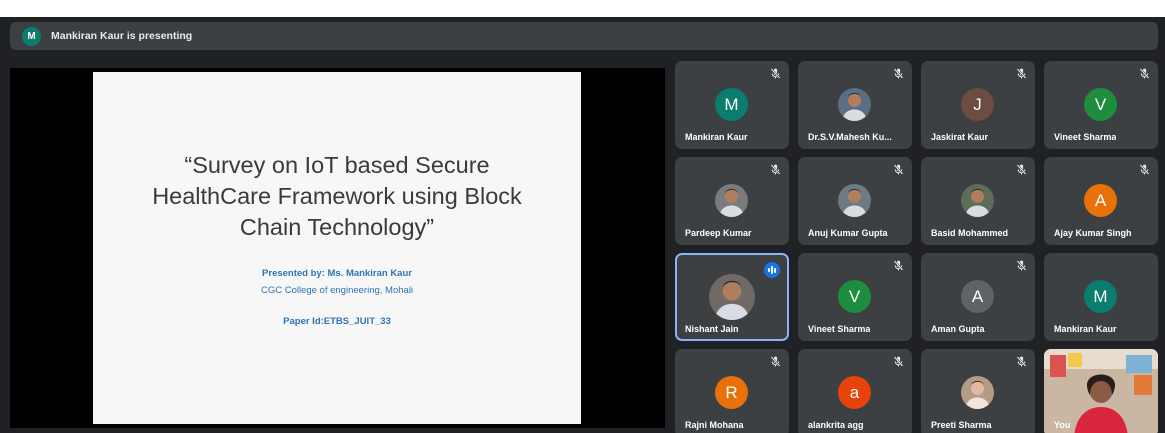 Image resolution: width=1165 pixels, height=433 pixels. What do you see at coordinates (1062, 425) in the screenshot?
I see `participant-name: You` at bounding box center [1062, 425].